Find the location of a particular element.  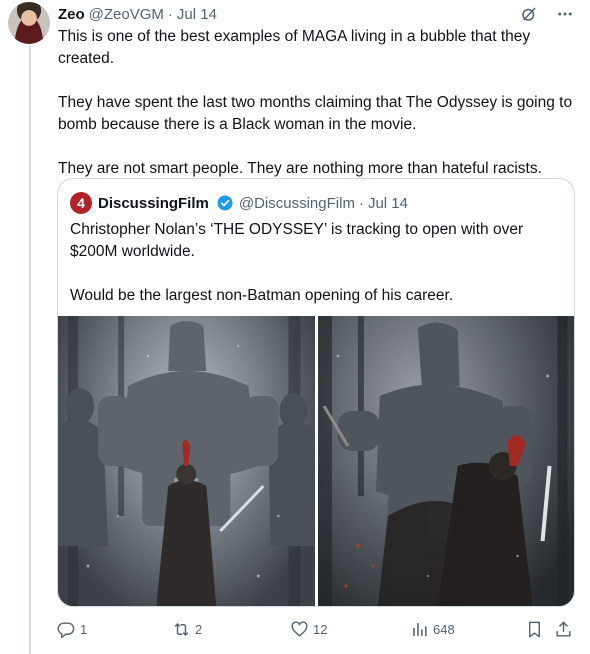

reply-count: 1 is located at coordinates (84, 629).